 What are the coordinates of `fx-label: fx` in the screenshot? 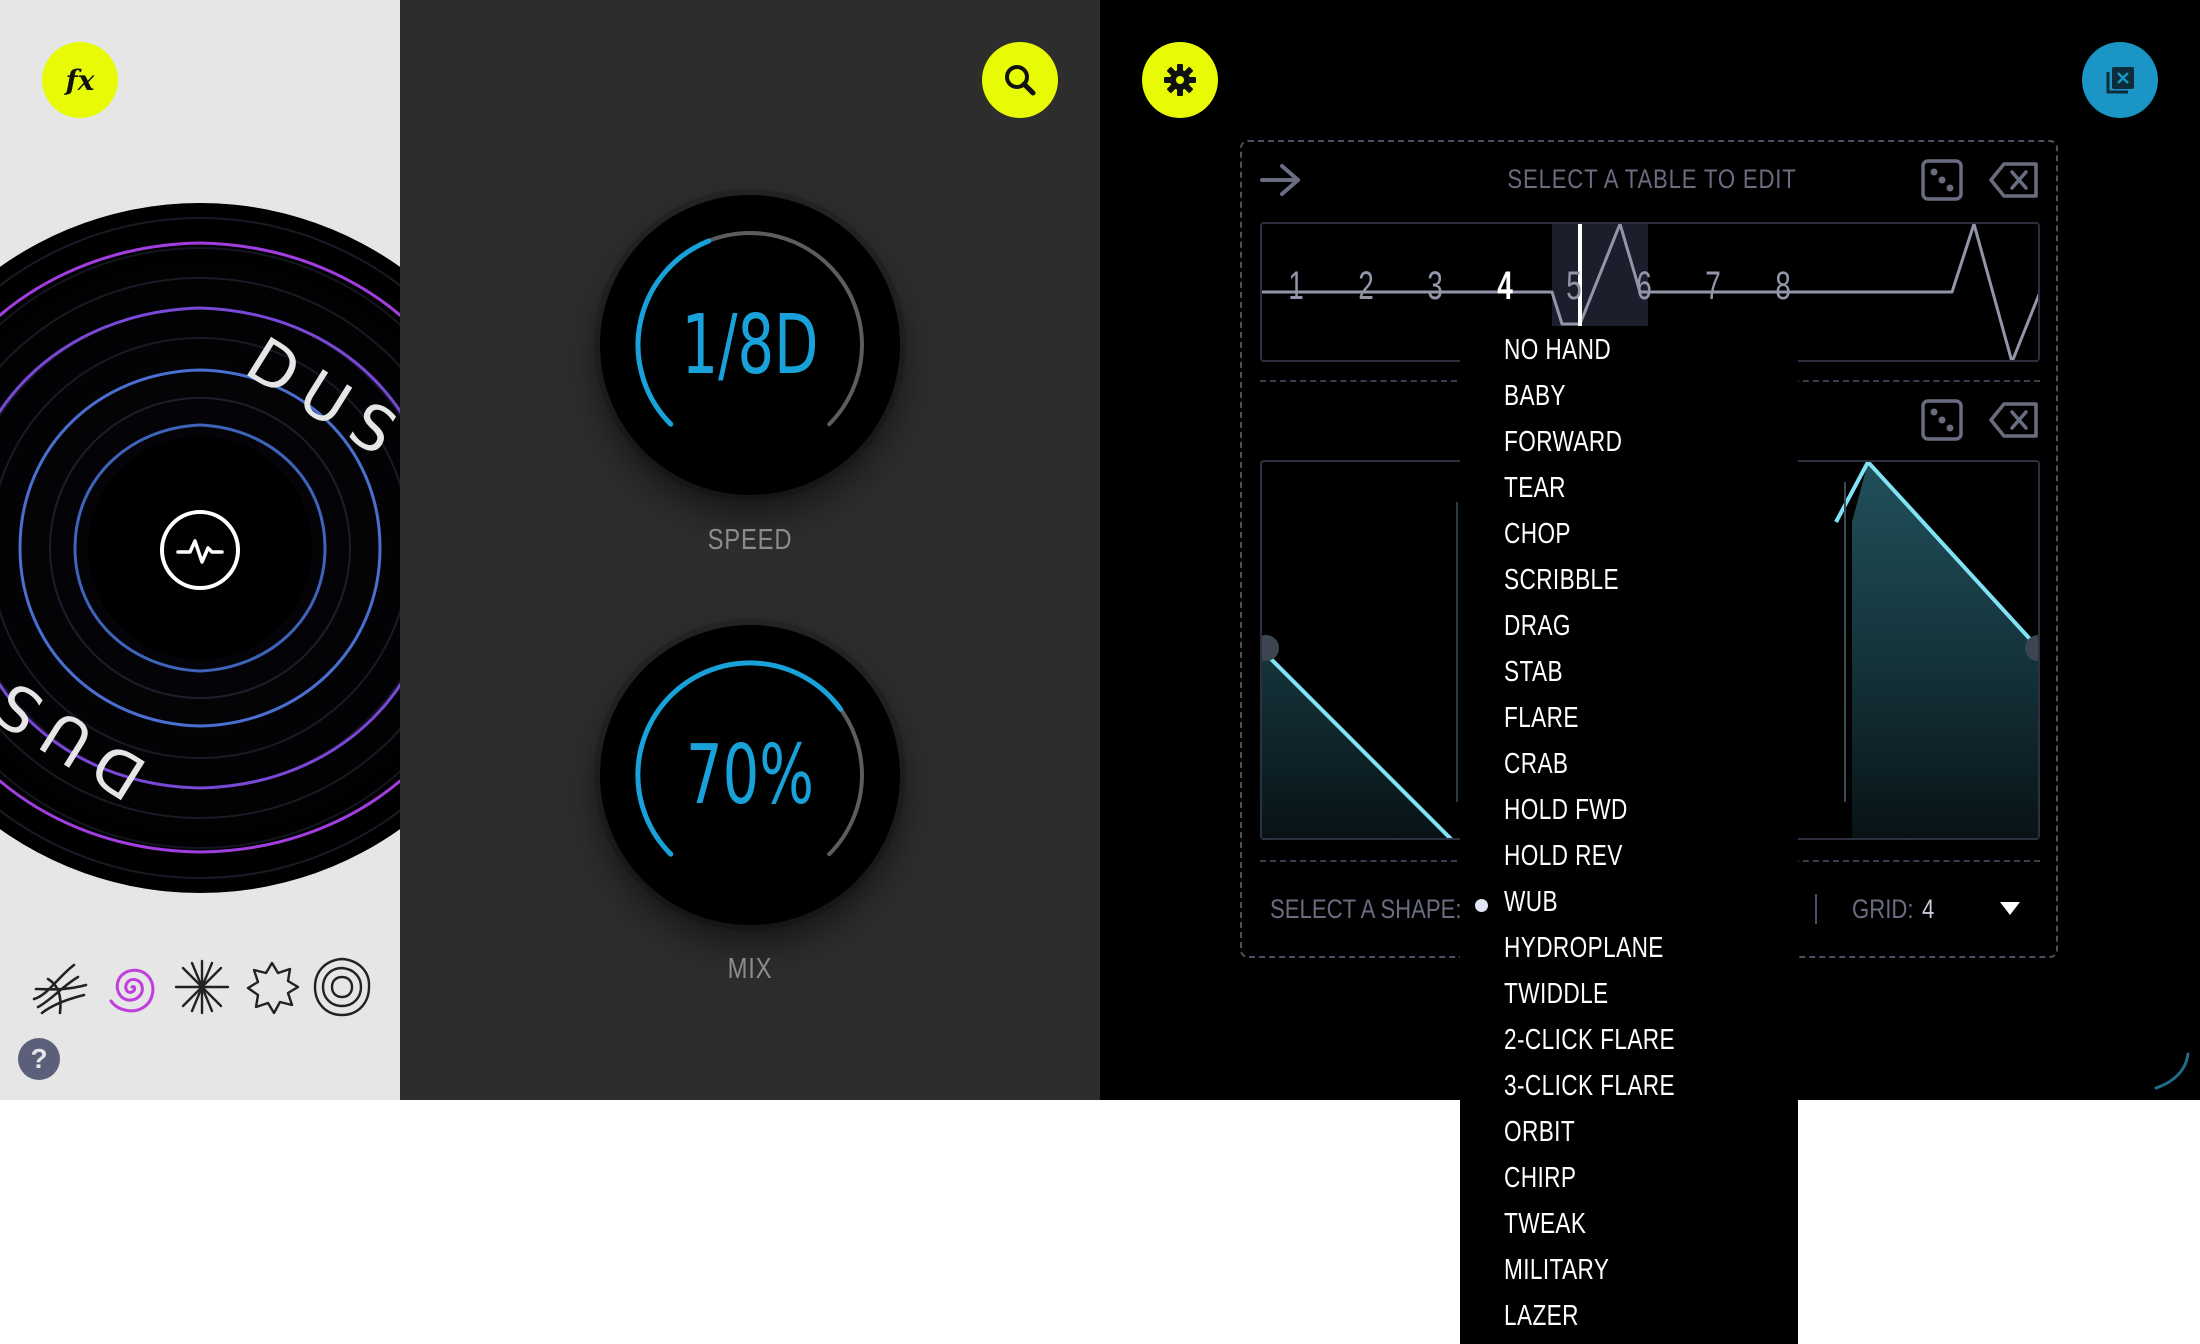 It's located at (80, 80).